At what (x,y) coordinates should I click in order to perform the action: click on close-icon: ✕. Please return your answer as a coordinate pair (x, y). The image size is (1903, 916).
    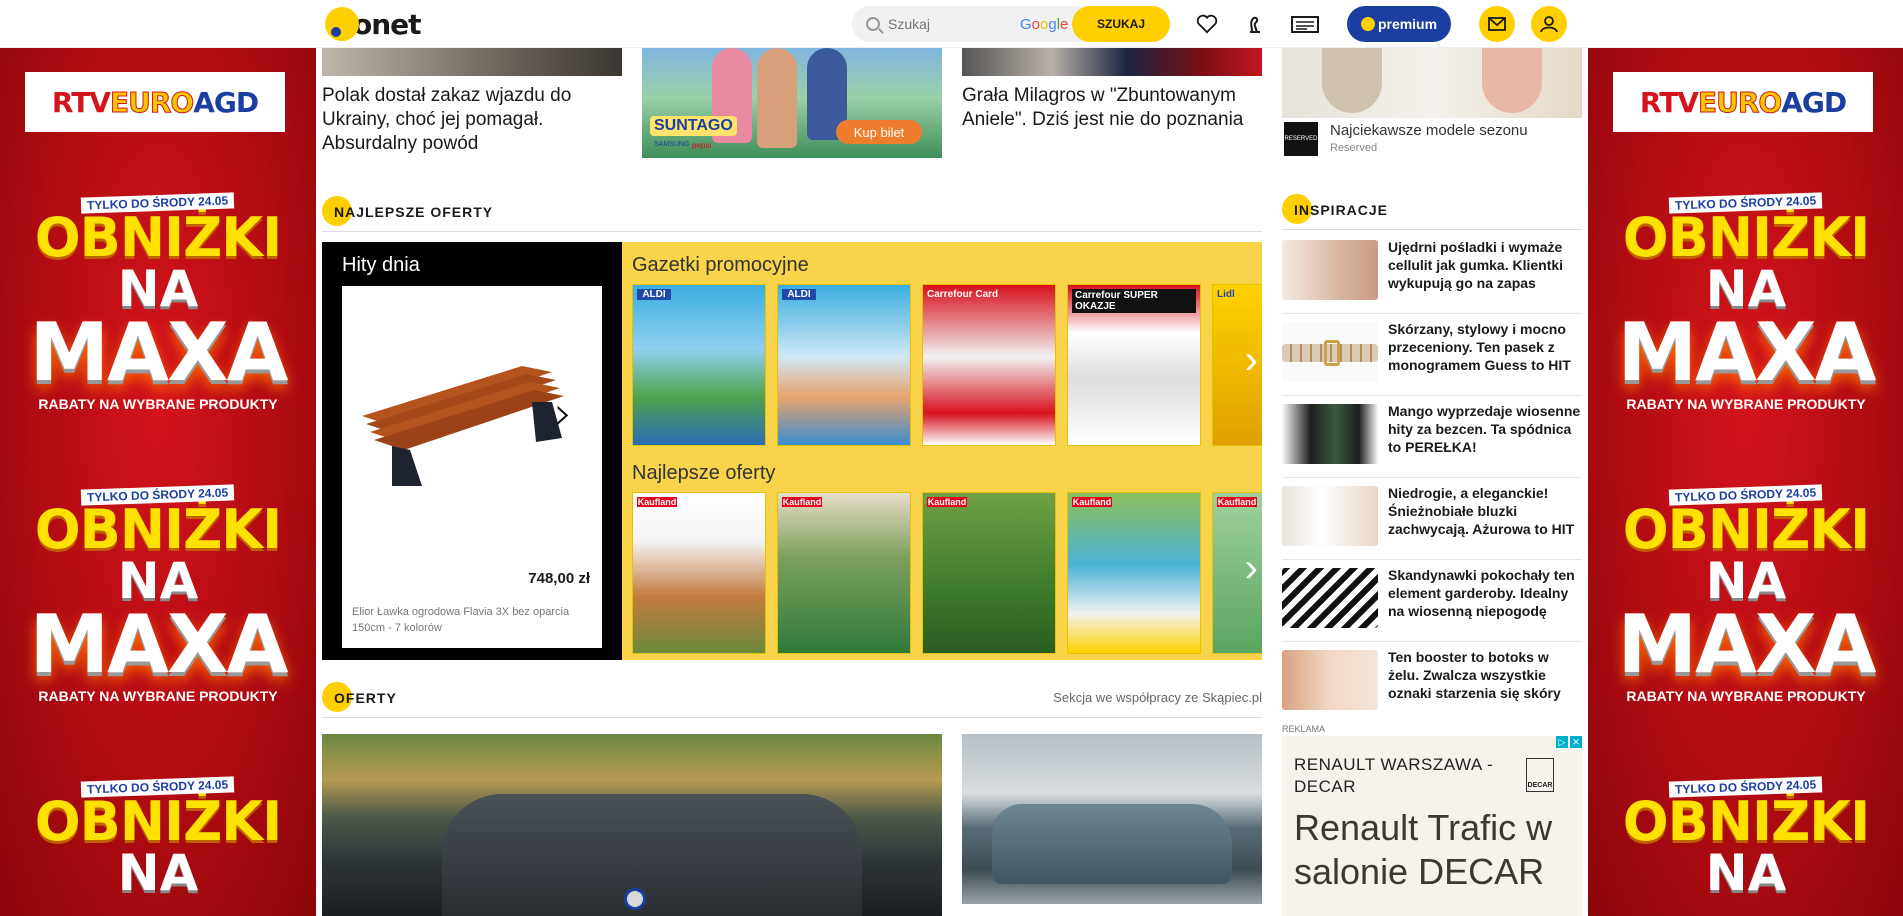
    Looking at the image, I should click on (1576, 742).